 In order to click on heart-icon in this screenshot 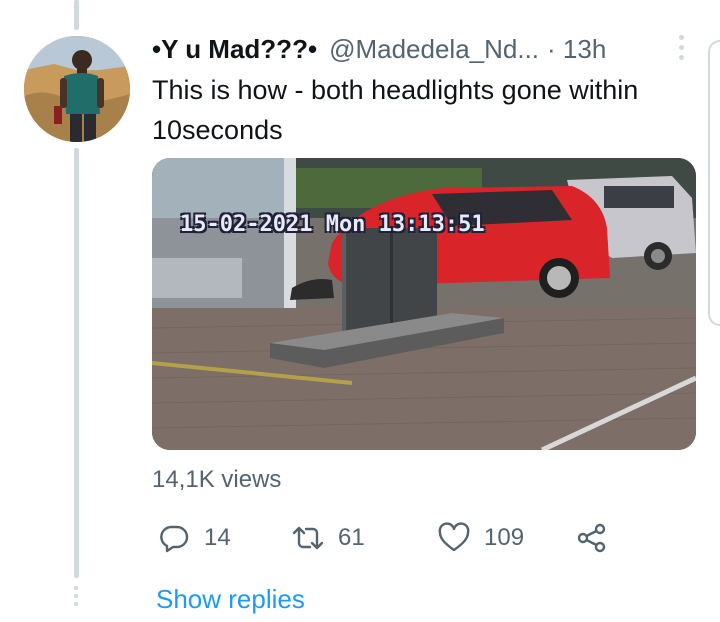, I will do `click(454, 537)`.